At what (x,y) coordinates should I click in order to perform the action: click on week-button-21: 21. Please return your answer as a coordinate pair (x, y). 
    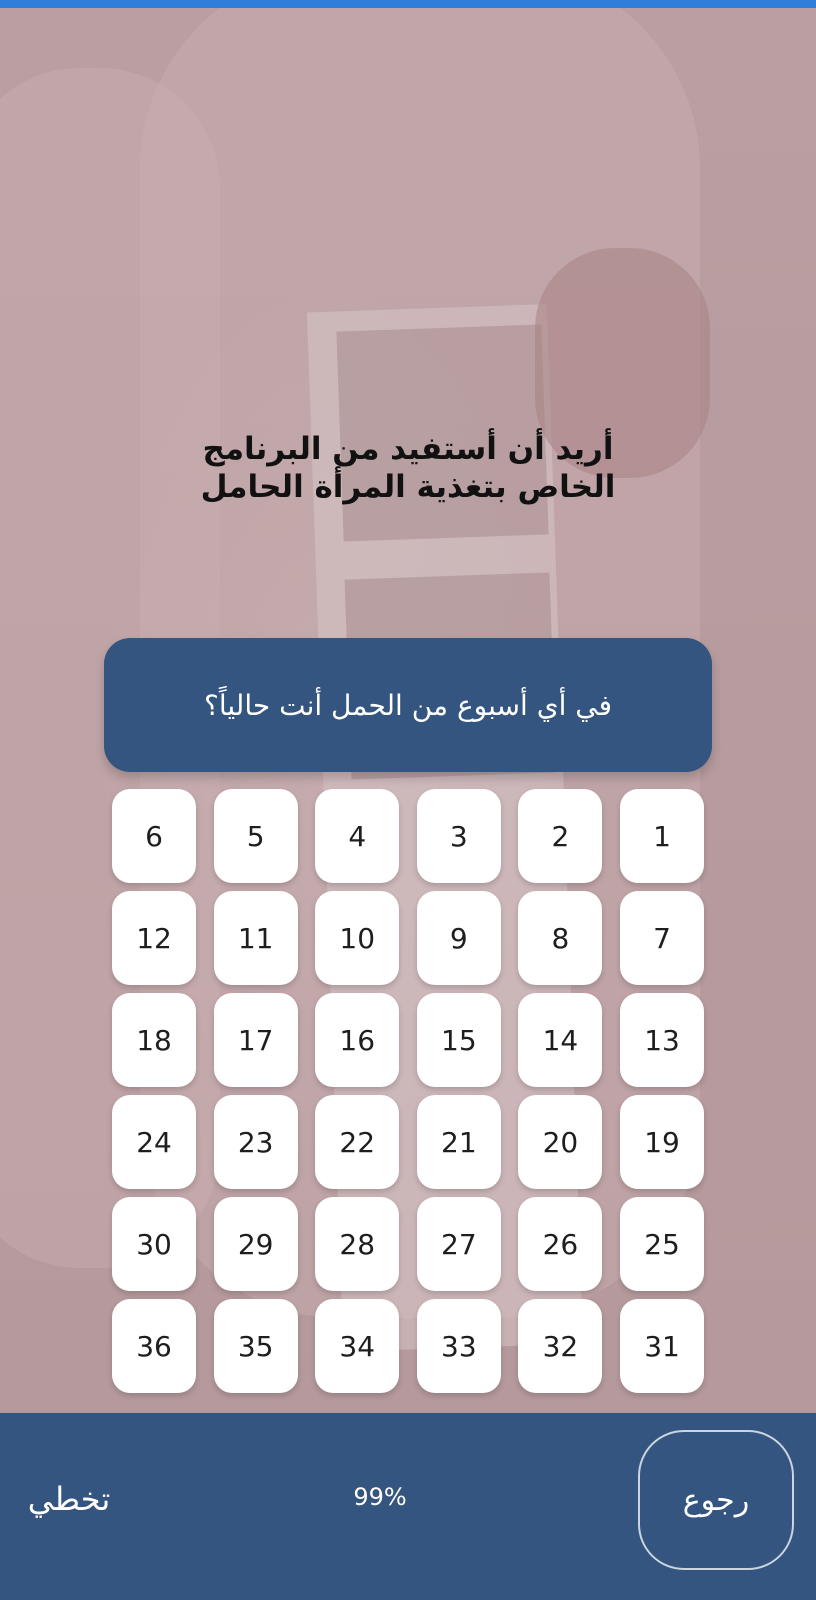
    Looking at the image, I should click on (458, 1142).